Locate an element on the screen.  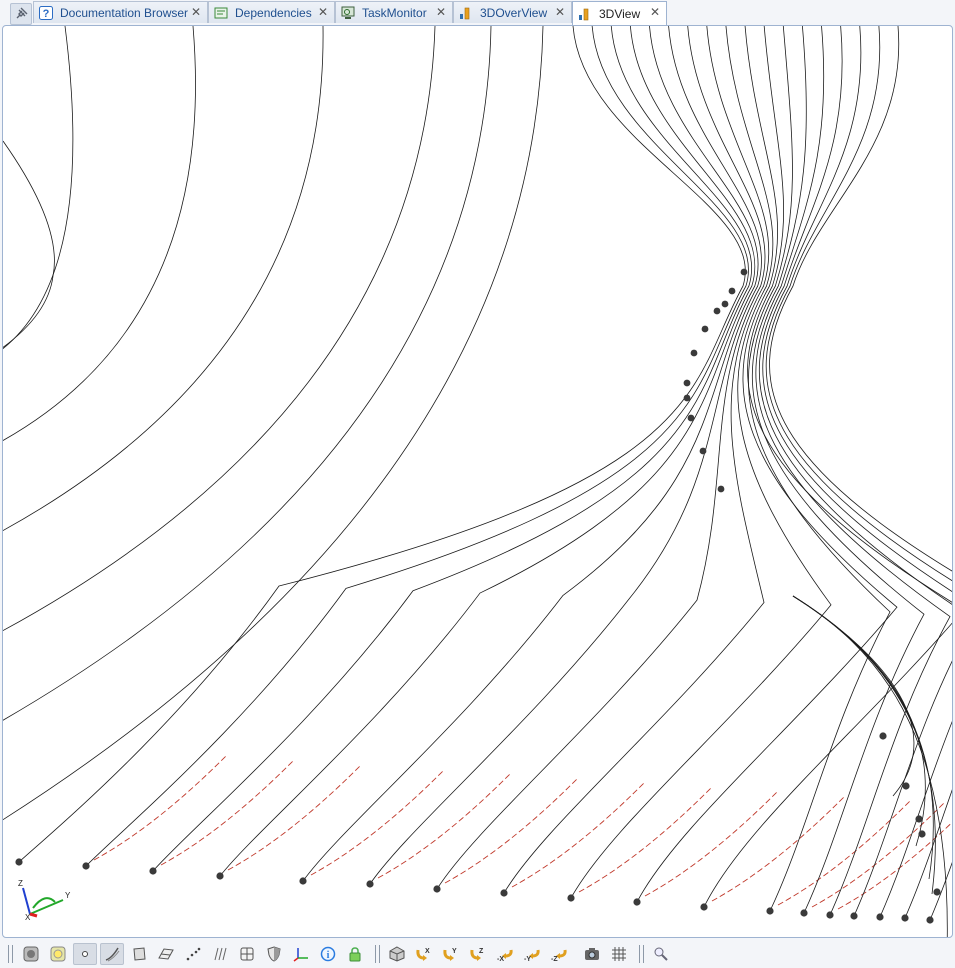
rotate-y-button: Y is located at coordinates (451, 954).